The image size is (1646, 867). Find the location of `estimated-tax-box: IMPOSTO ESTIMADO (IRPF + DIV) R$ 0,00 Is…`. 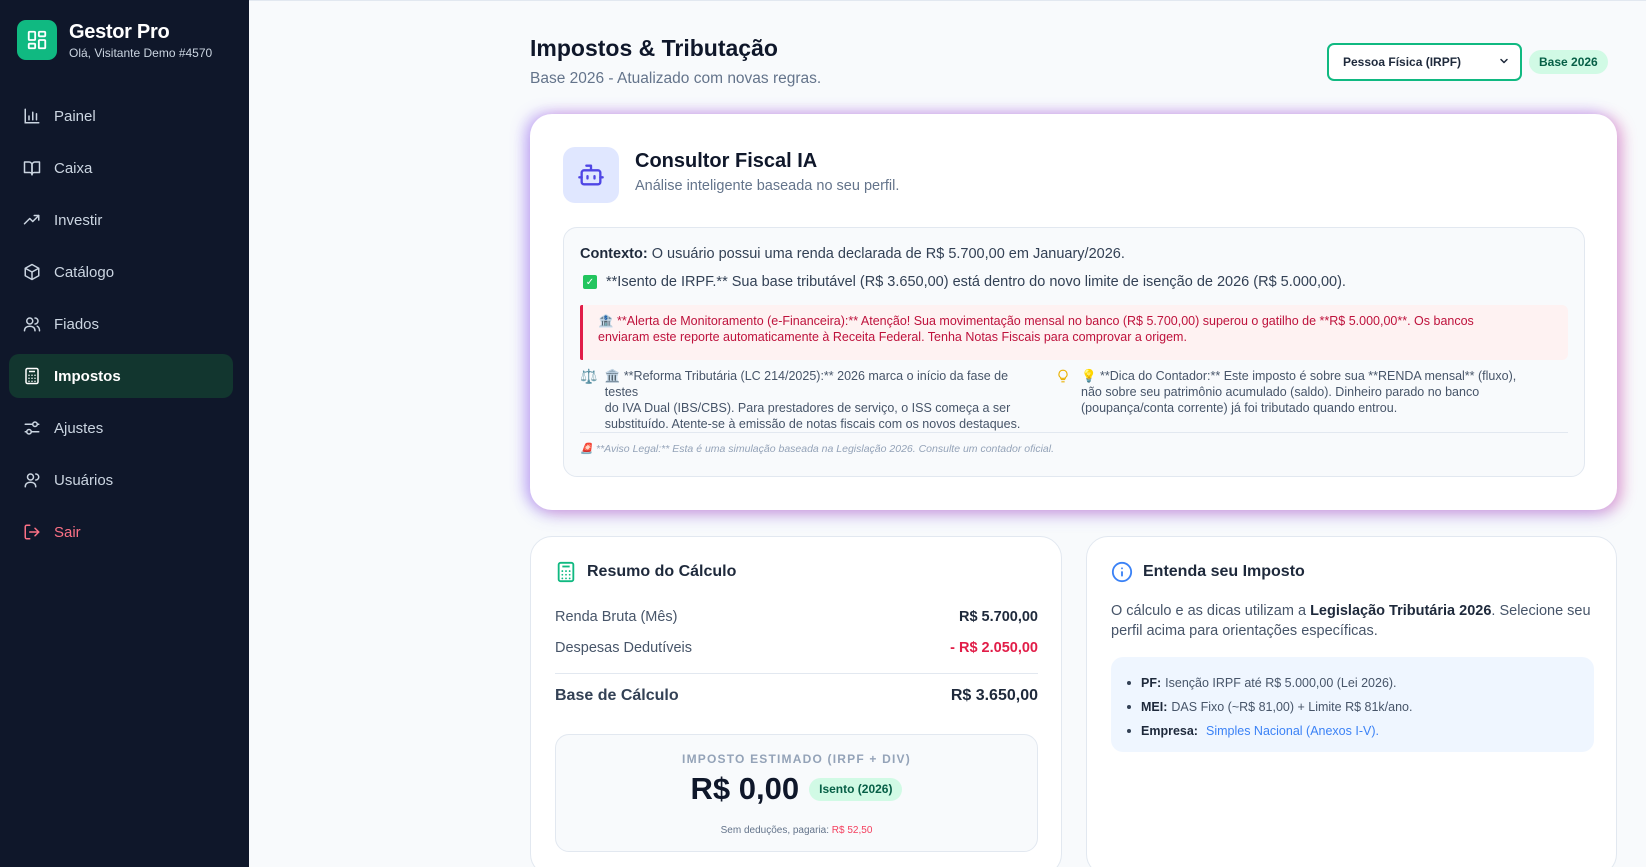

estimated-tax-box: IMPOSTO ESTIMADO (IRPF + DIV) R$ 0,00 Is… is located at coordinates (796, 793).